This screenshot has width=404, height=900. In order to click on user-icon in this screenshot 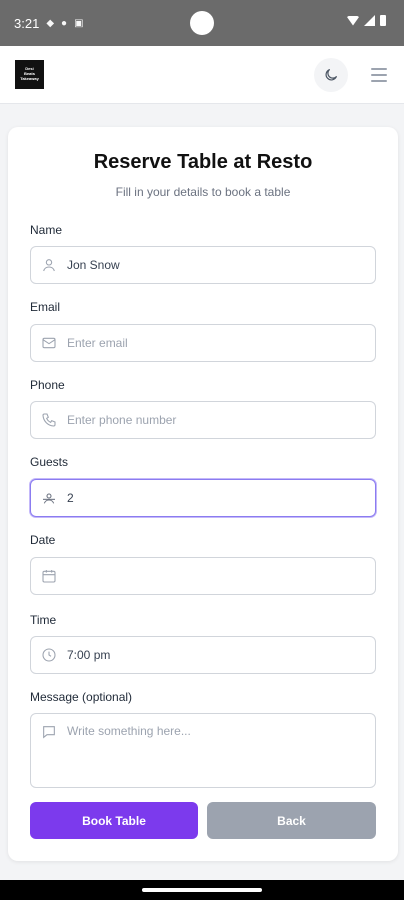, I will do `click(49, 265)`.